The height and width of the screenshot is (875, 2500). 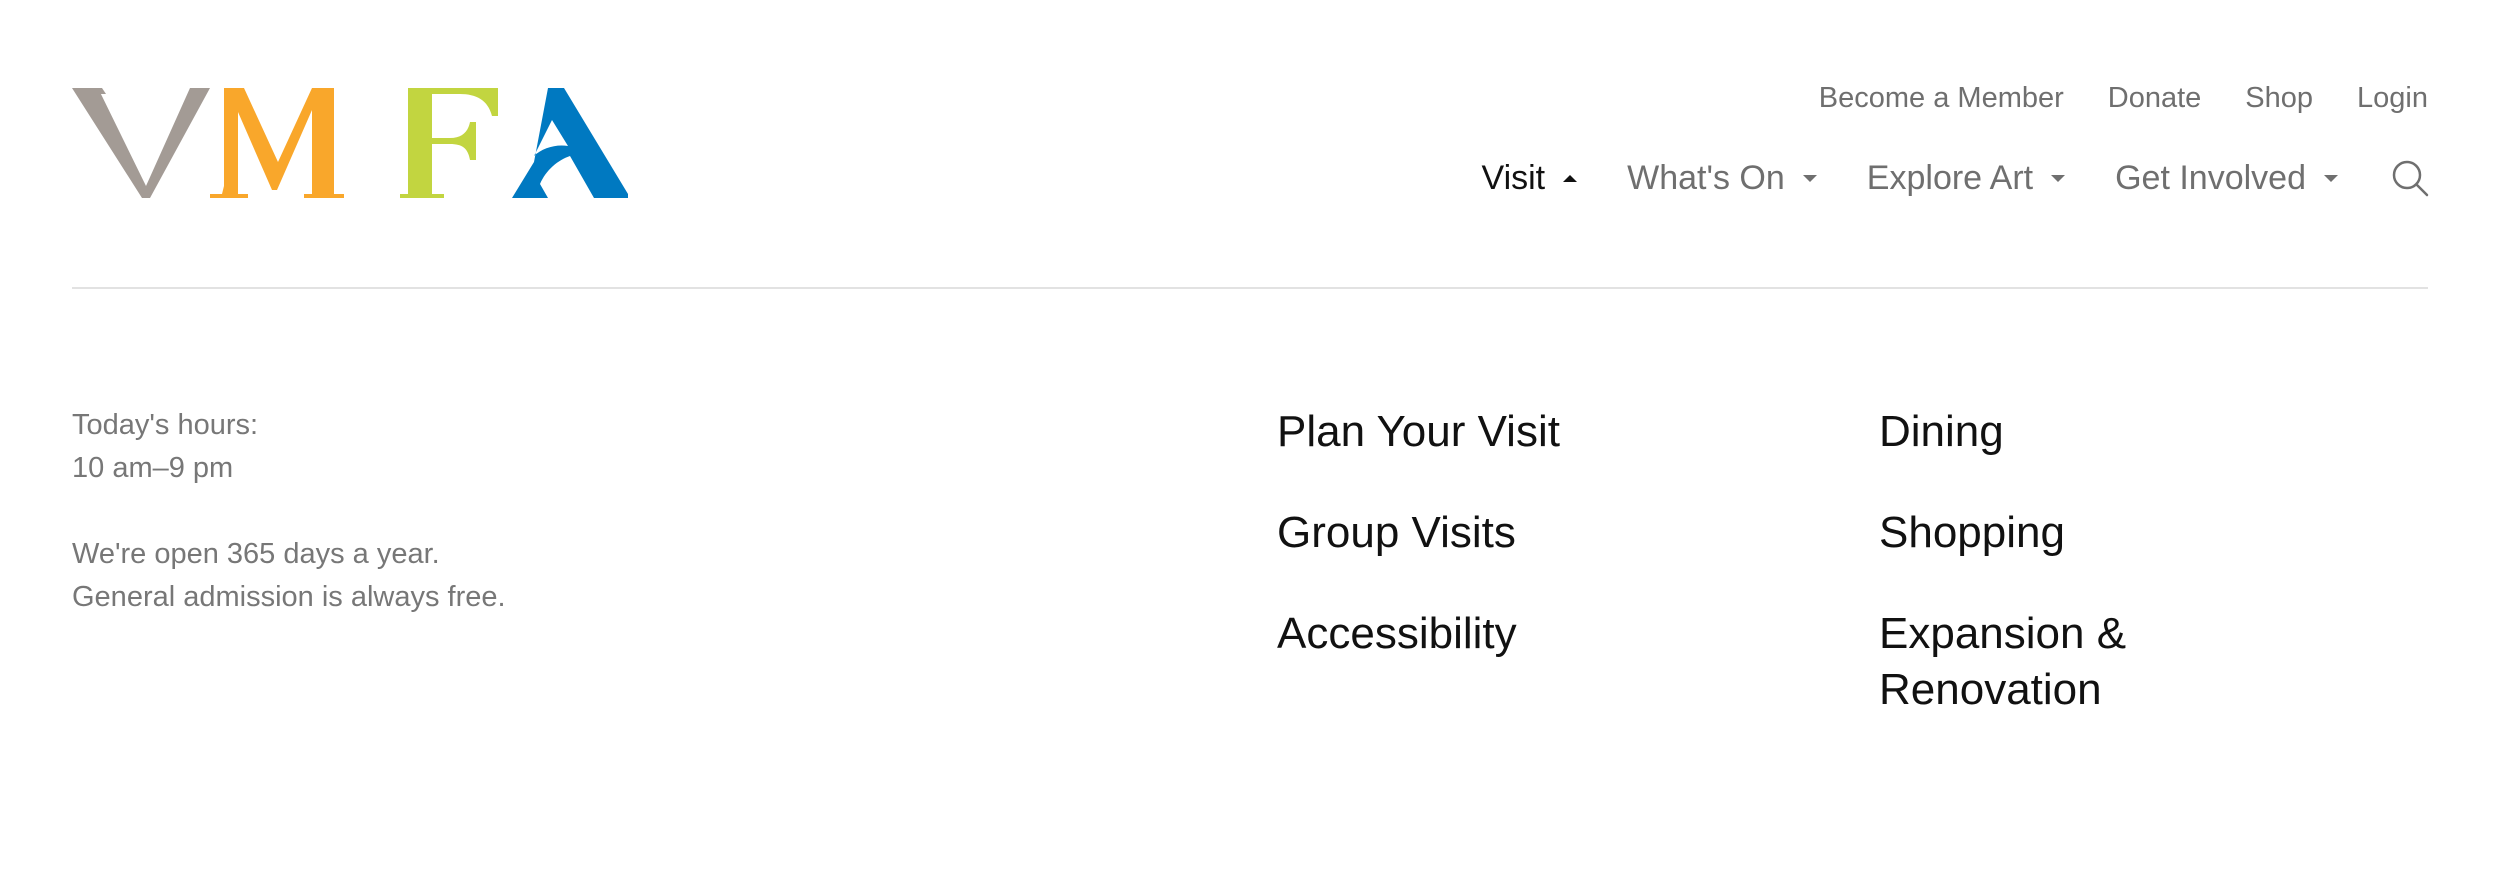 I want to click on nav-item-whats-on: What's On, so click(x=1722, y=178).